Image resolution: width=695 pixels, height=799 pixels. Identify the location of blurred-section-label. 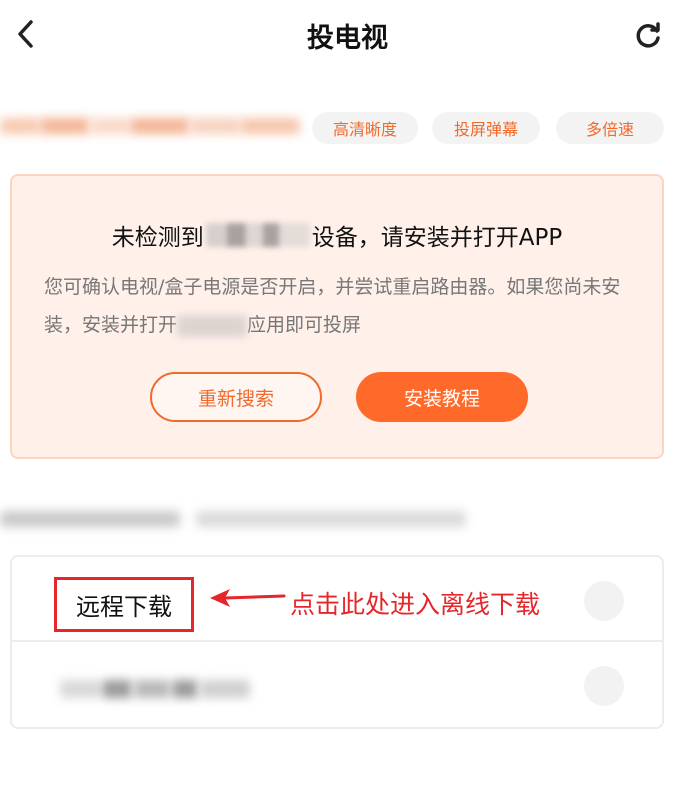
(235, 518).